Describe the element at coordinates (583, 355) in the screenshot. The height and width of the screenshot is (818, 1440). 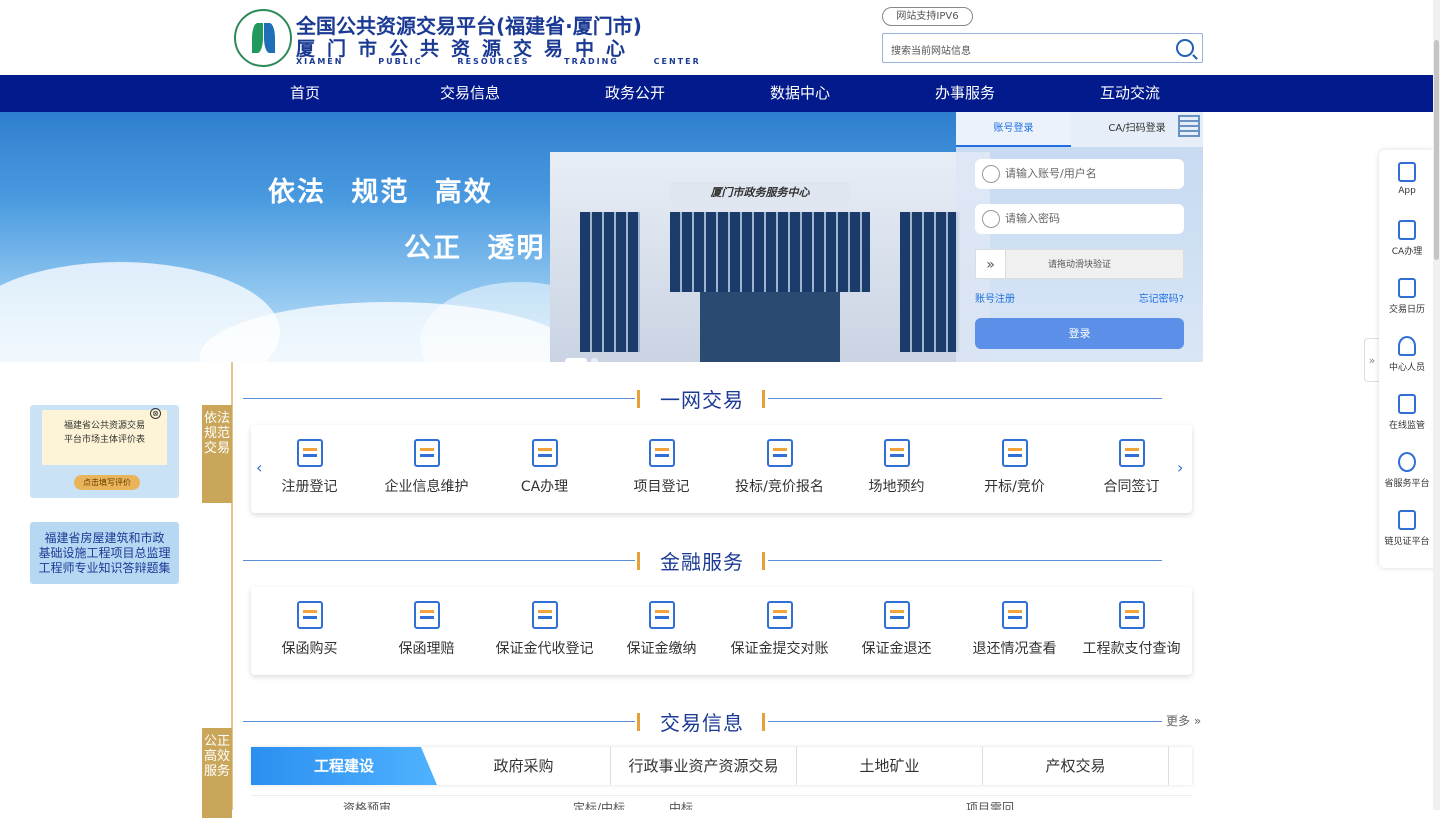
I see `carousel-dots` at that location.